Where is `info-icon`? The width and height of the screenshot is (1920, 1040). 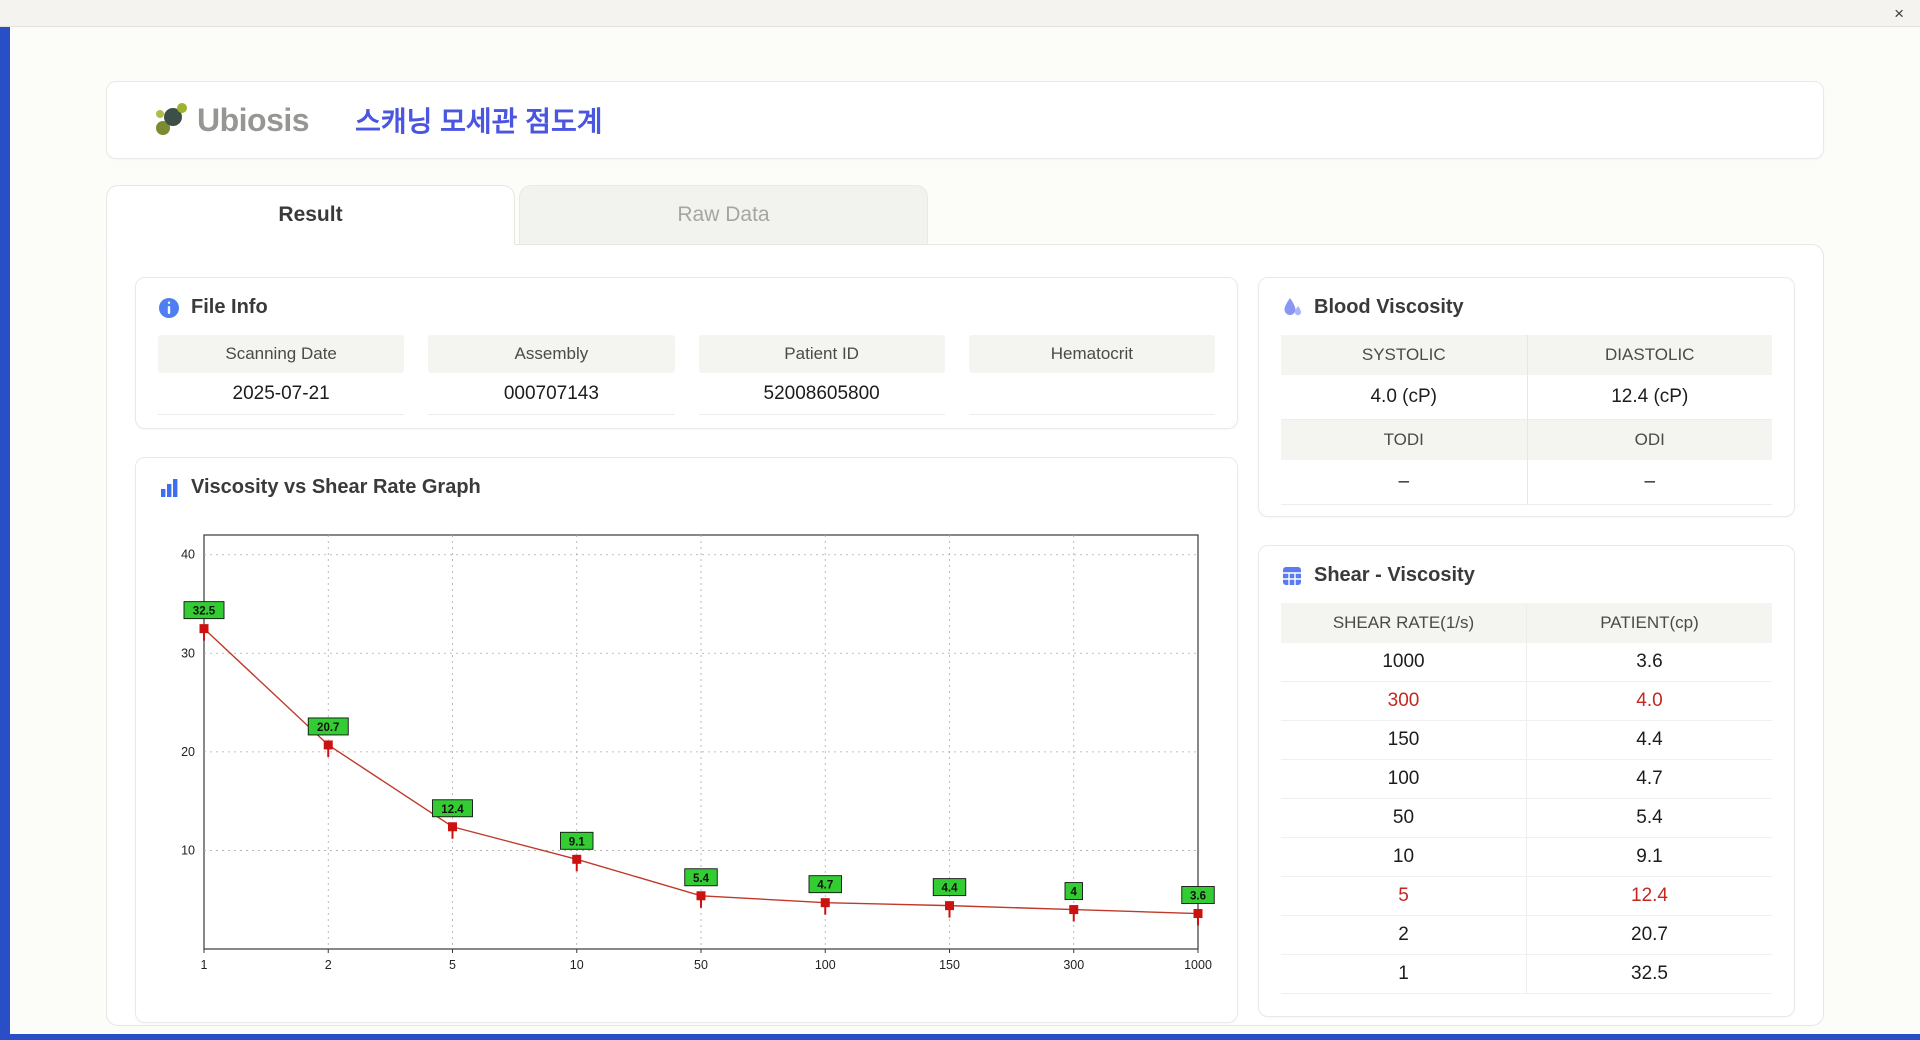 info-icon is located at coordinates (169, 308).